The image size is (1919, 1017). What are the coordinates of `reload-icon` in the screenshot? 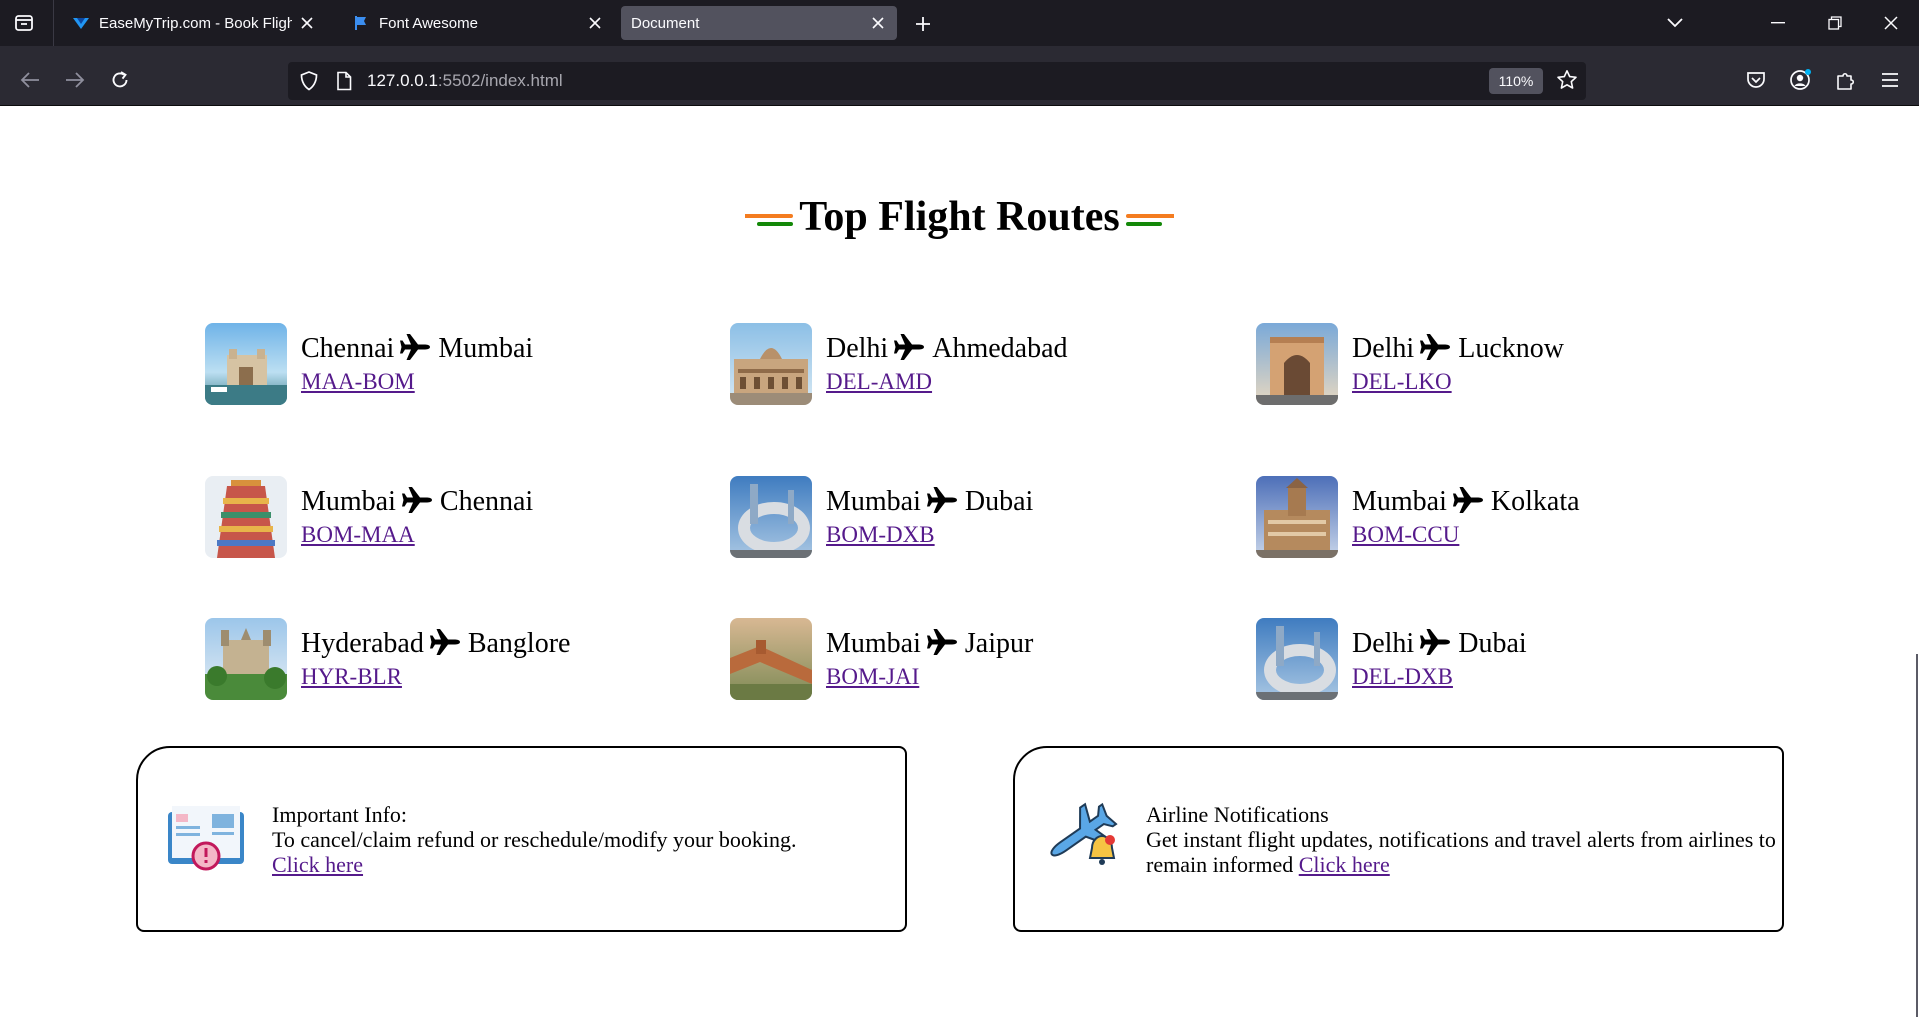 It's located at (120, 79).